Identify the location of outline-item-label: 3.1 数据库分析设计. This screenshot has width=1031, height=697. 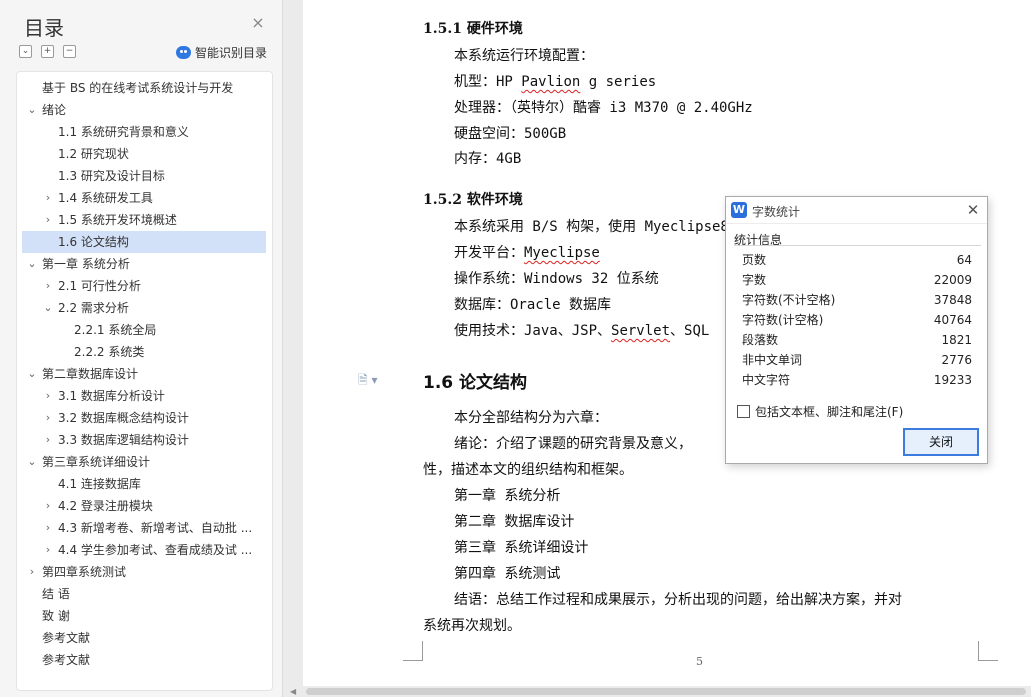
(111, 396).